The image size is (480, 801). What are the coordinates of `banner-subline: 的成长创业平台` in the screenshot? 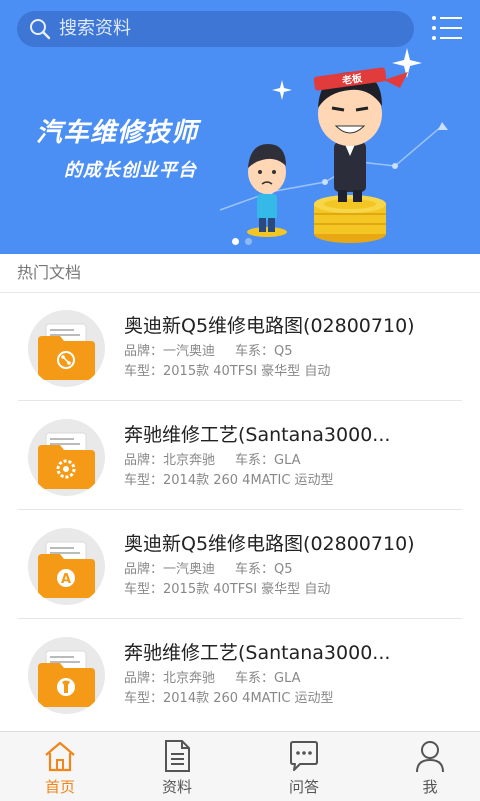 It's located at (130, 170).